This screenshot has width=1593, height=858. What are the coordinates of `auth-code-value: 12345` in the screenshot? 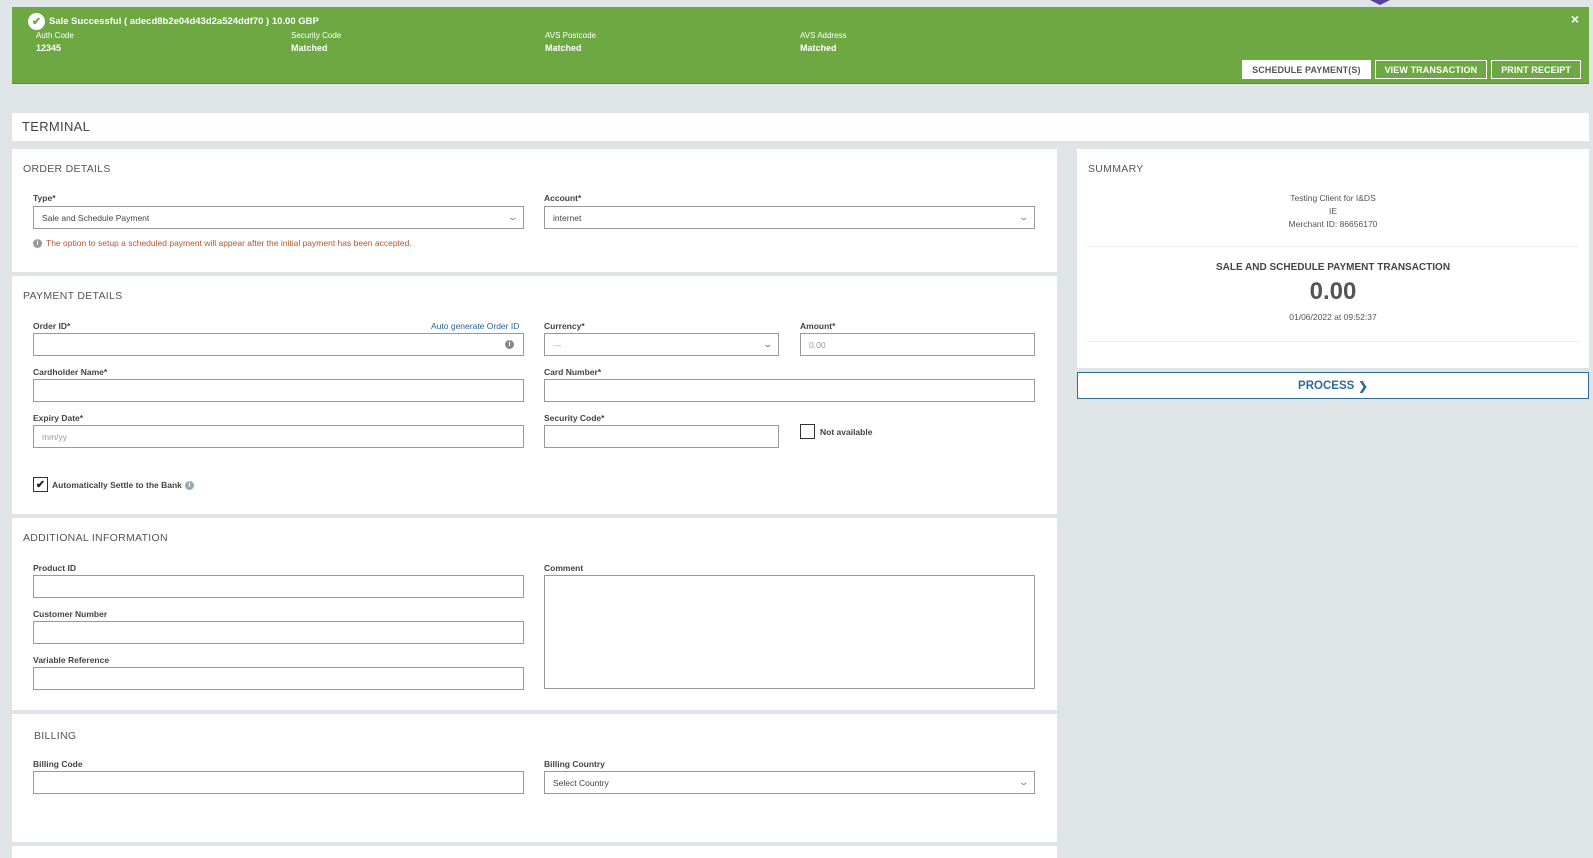 It's located at (49, 48).